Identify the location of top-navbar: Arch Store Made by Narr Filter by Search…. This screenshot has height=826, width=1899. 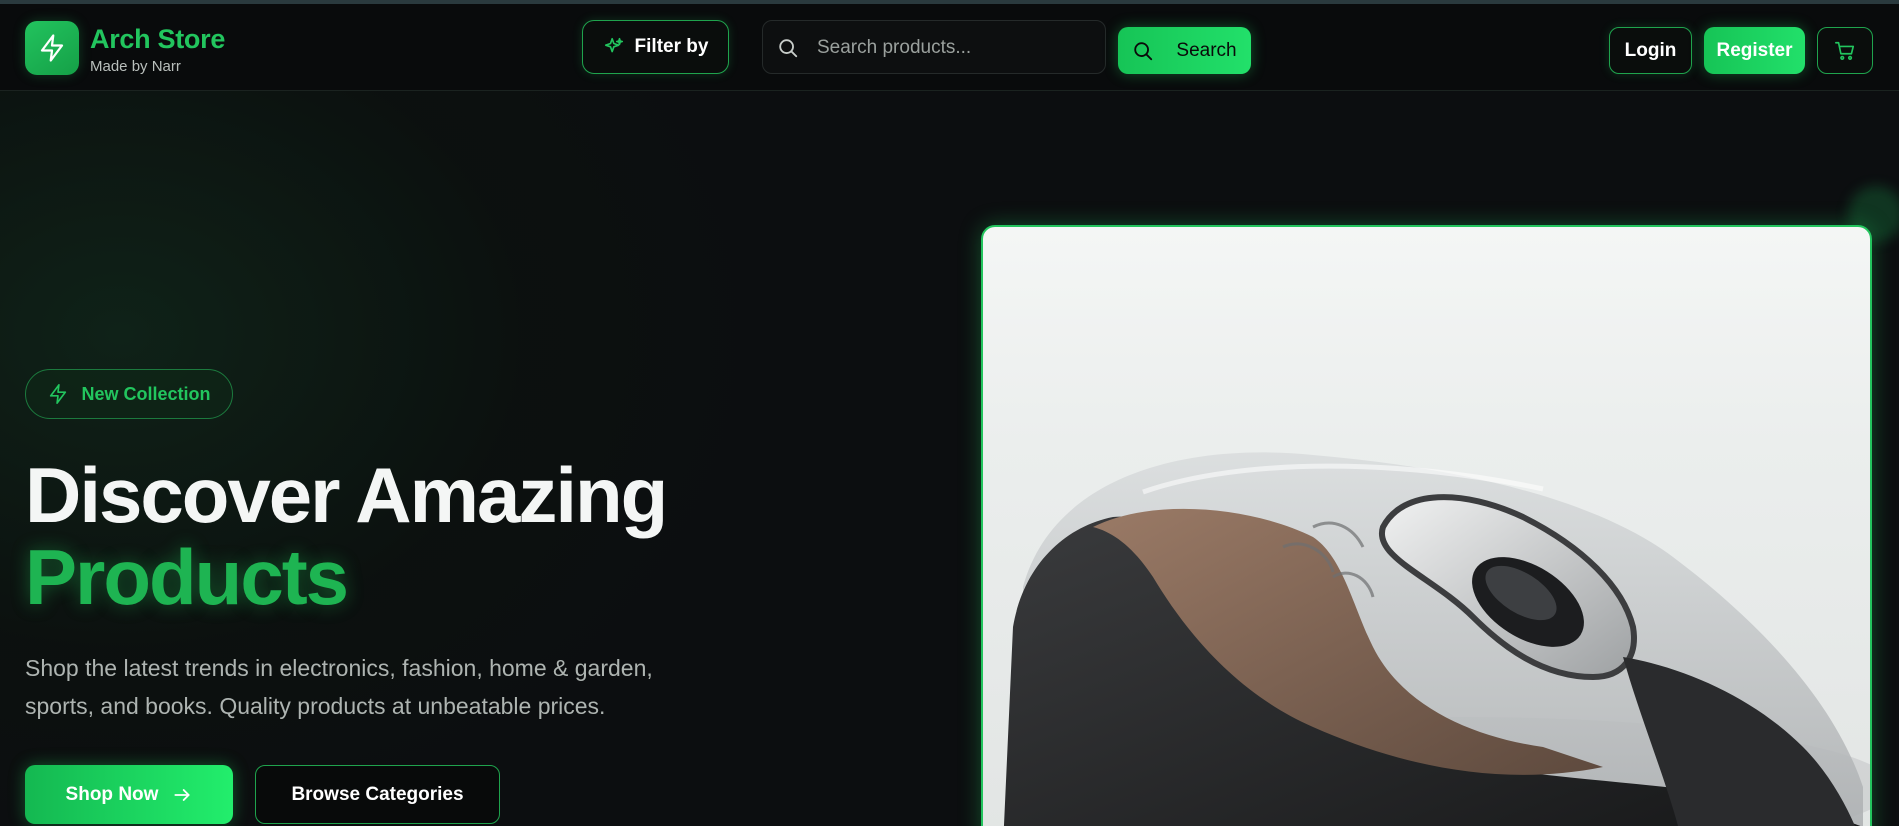
(949, 47).